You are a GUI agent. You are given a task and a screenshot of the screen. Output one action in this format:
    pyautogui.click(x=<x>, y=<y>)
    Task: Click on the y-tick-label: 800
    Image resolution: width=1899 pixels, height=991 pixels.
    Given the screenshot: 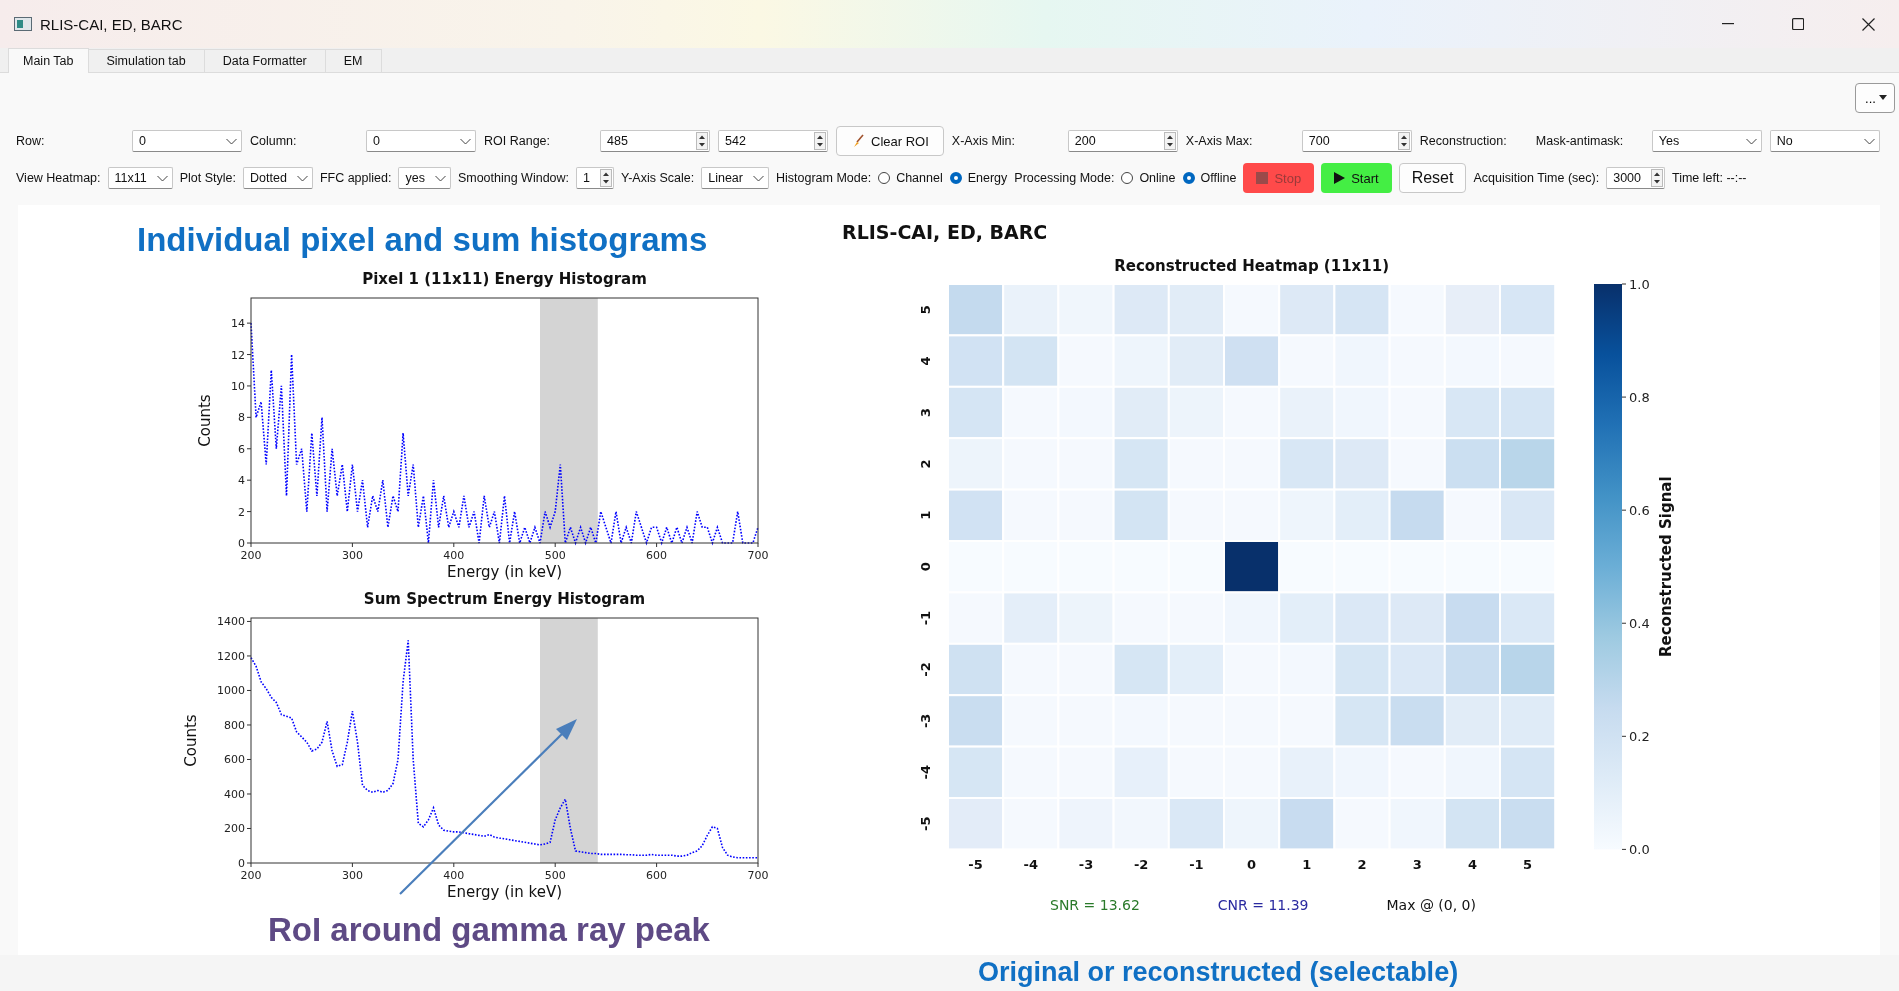 What is the action you would take?
    pyautogui.click(x=234, y=725)
    